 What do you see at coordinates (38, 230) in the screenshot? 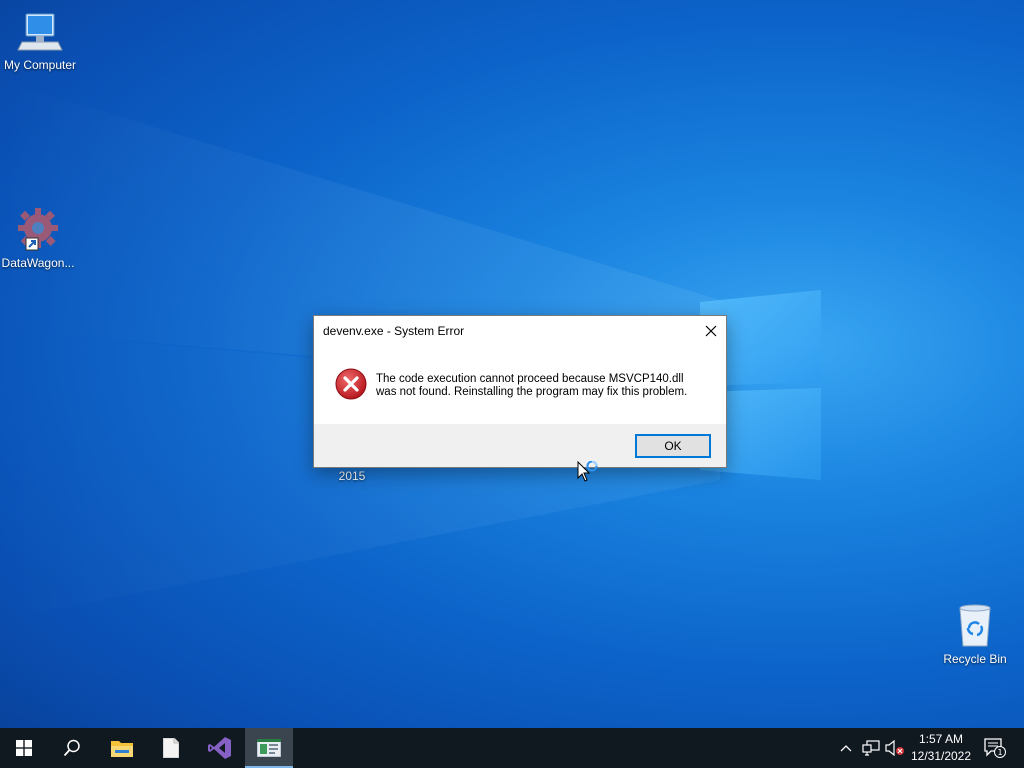
I see `datawagon-gear-icon` at bounding box center [38, 230].